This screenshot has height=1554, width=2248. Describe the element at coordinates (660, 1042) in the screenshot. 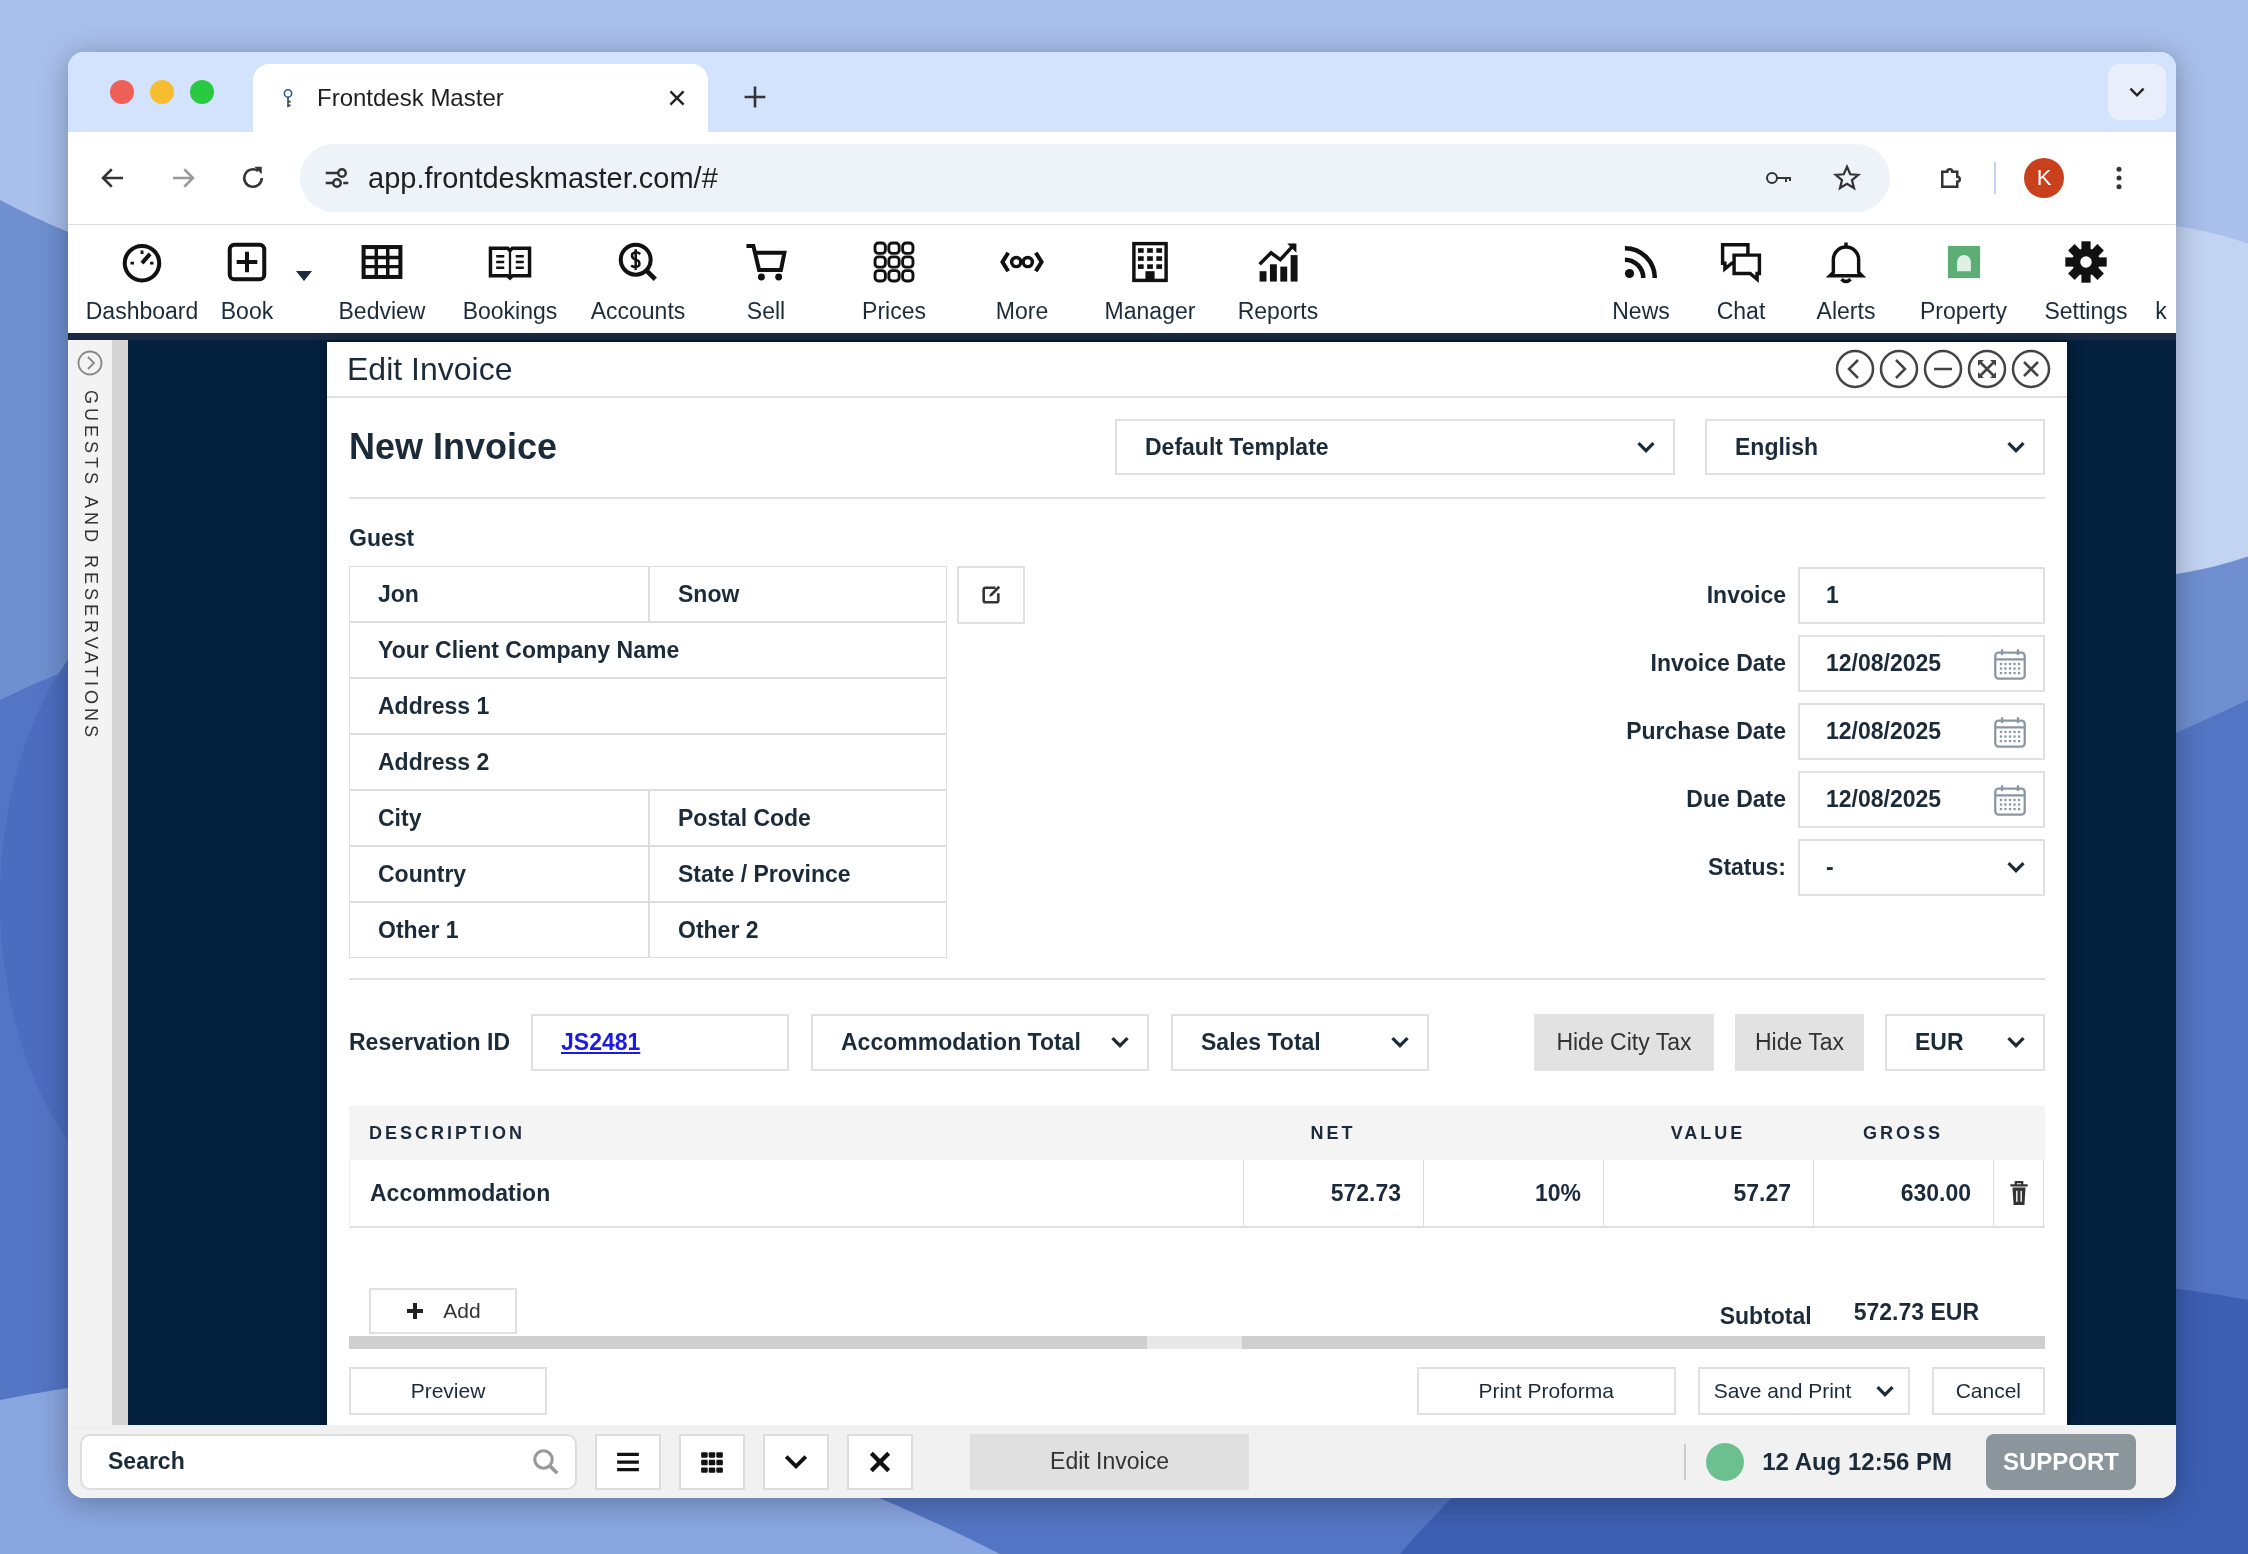

I see `reservation-id-field: JS2481` at that location.